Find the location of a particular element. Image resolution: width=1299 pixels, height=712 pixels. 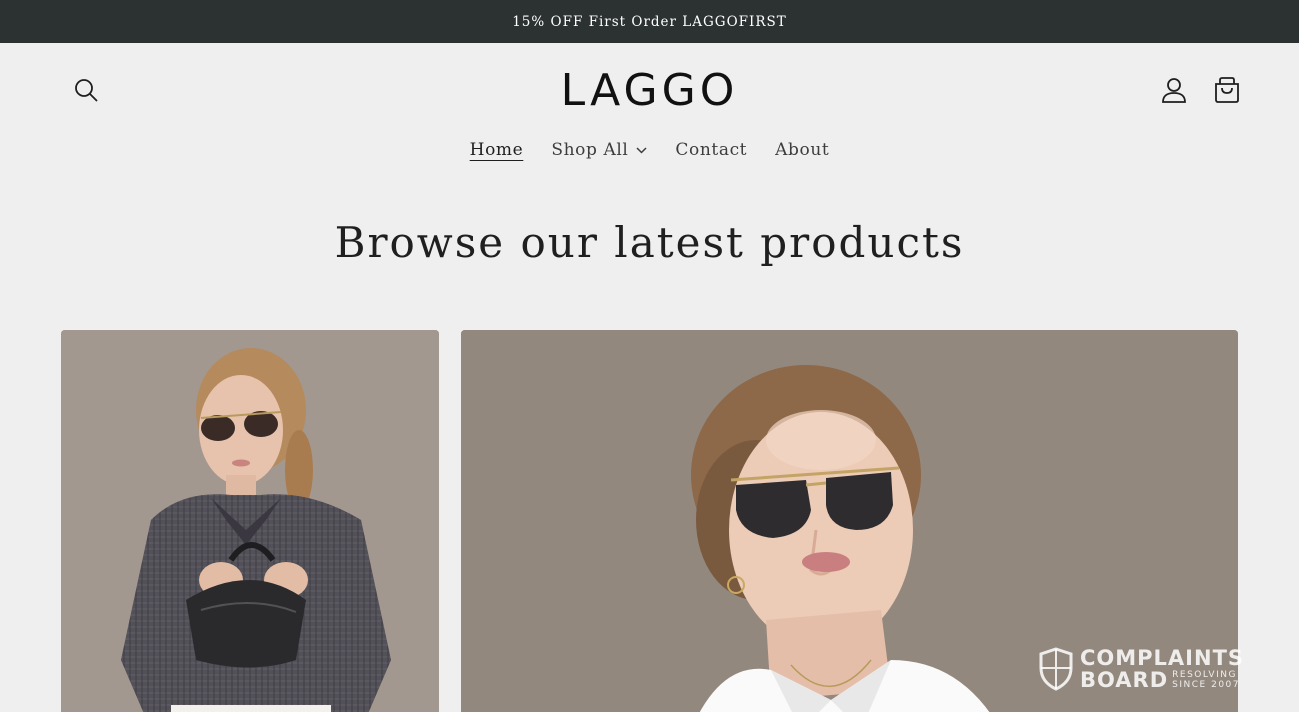

watermark-line2: BOARD is located at coordinates (1124, 680).